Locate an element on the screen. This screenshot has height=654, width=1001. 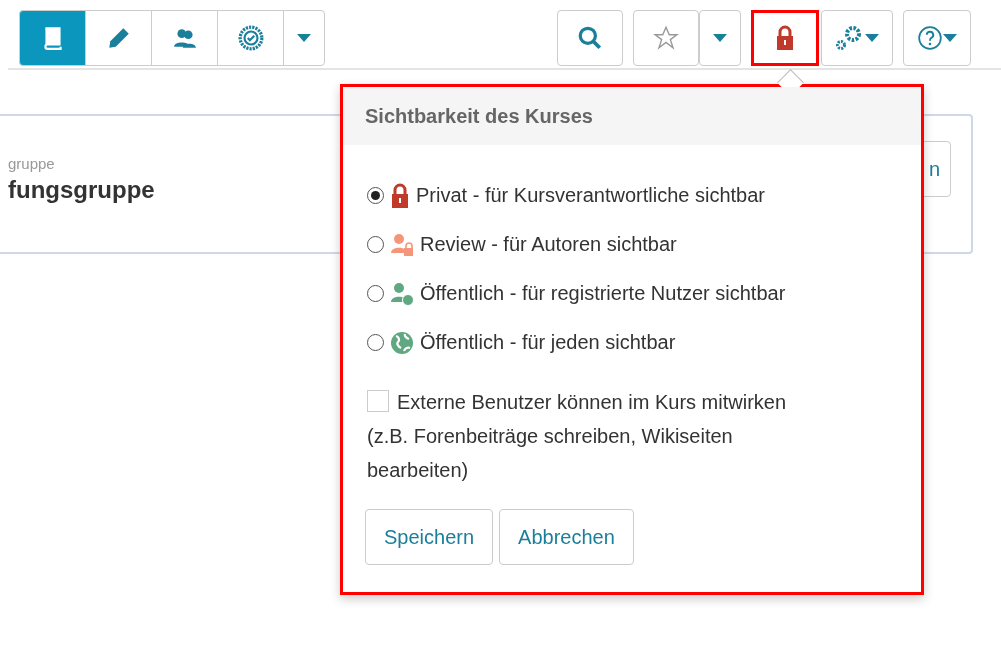
card-label: gruppe is located at coordinates (32, 163).